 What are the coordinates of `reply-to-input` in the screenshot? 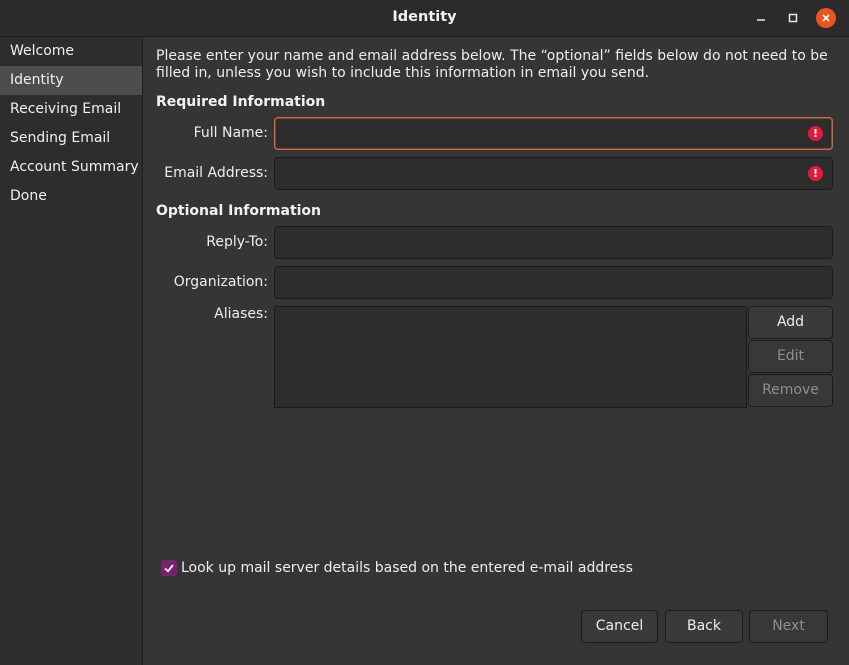 It's located at (553, 242).